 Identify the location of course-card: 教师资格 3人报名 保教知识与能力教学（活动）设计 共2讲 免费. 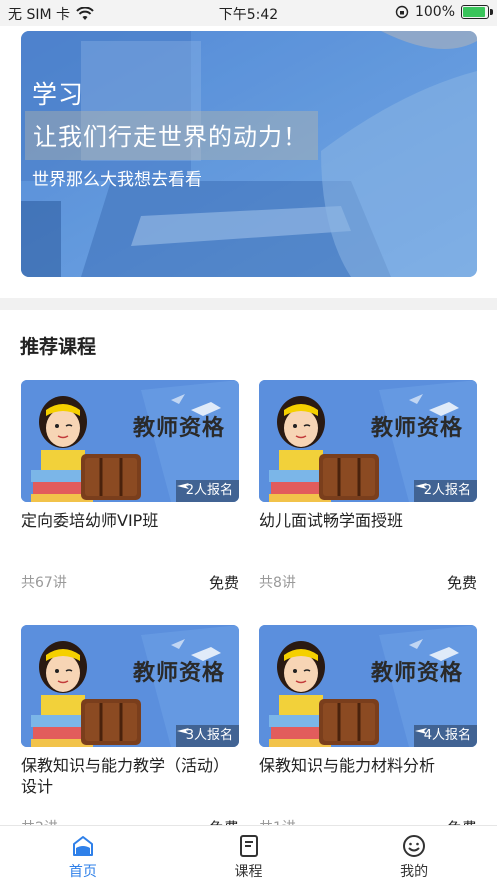
(130, 731).